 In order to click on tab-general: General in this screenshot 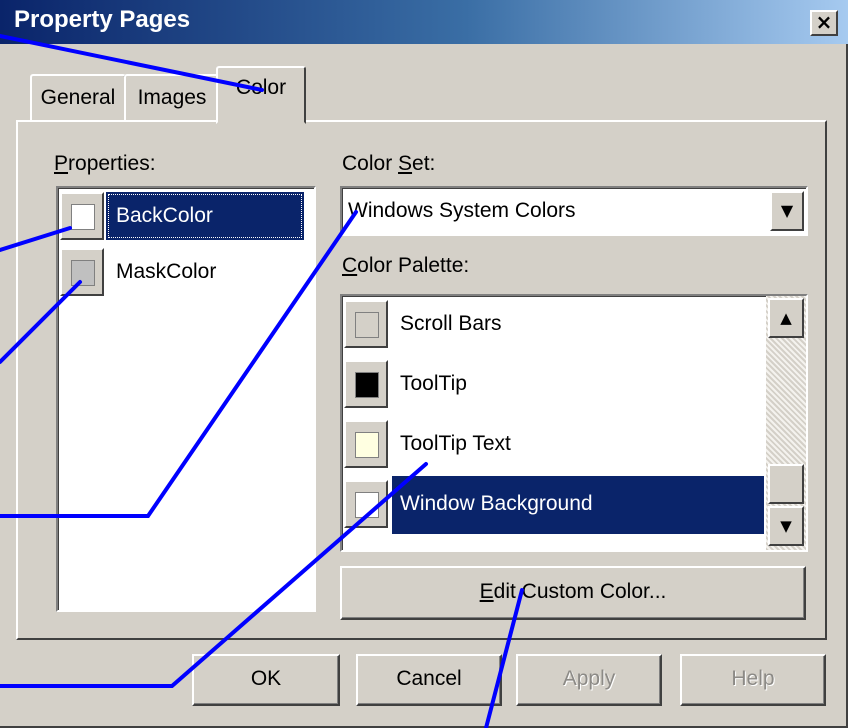, I will do `click(78, 98)`.